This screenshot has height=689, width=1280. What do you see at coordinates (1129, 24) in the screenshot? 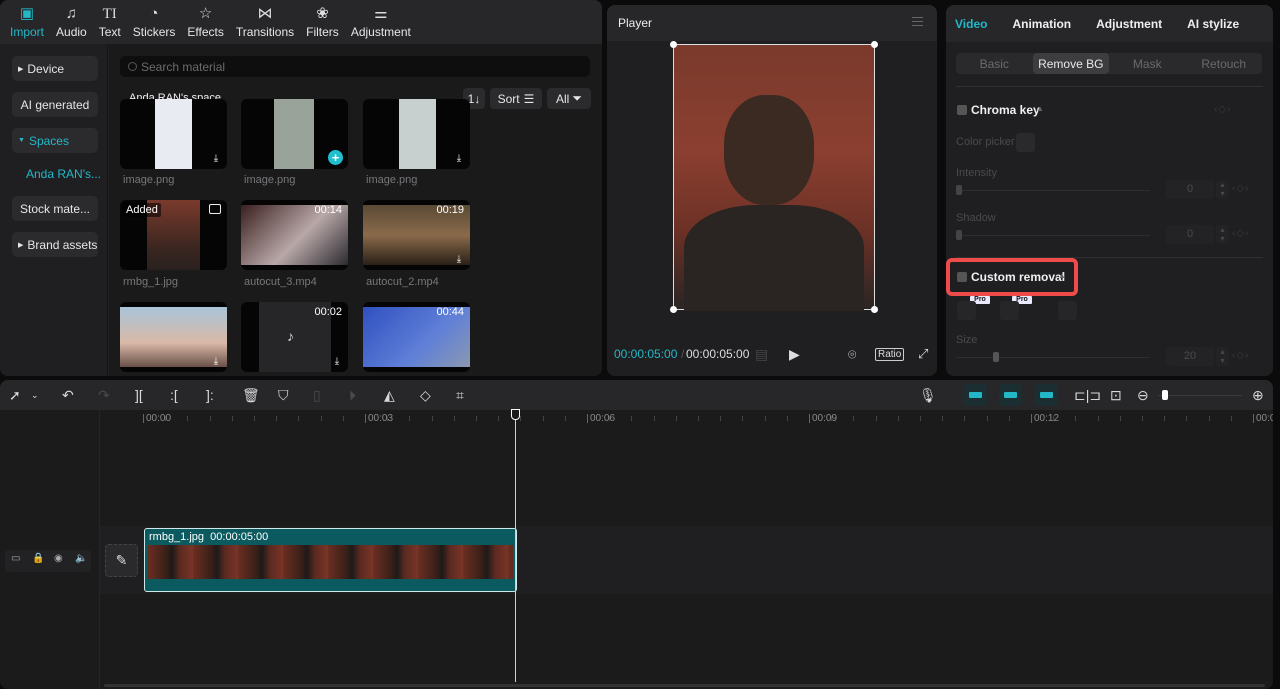
I see `tab-adjustment-props: Adjustment` at bounding box center [1129, 24].